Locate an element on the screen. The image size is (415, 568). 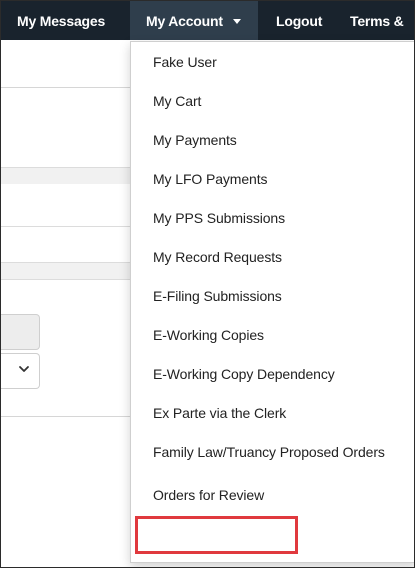
menu-item-label: E-Filing Submissions is located at coordinates (217, 295).